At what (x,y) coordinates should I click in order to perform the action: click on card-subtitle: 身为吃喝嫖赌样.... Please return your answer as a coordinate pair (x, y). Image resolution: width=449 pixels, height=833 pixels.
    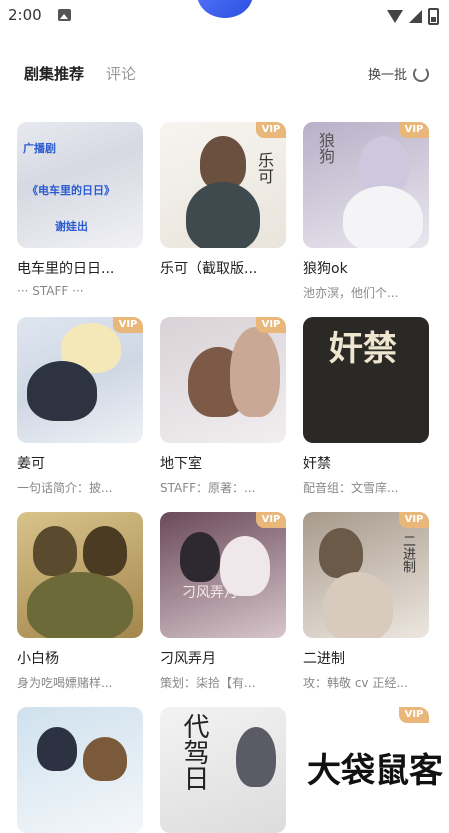
    Looking at the image, I should click on (65, 683).